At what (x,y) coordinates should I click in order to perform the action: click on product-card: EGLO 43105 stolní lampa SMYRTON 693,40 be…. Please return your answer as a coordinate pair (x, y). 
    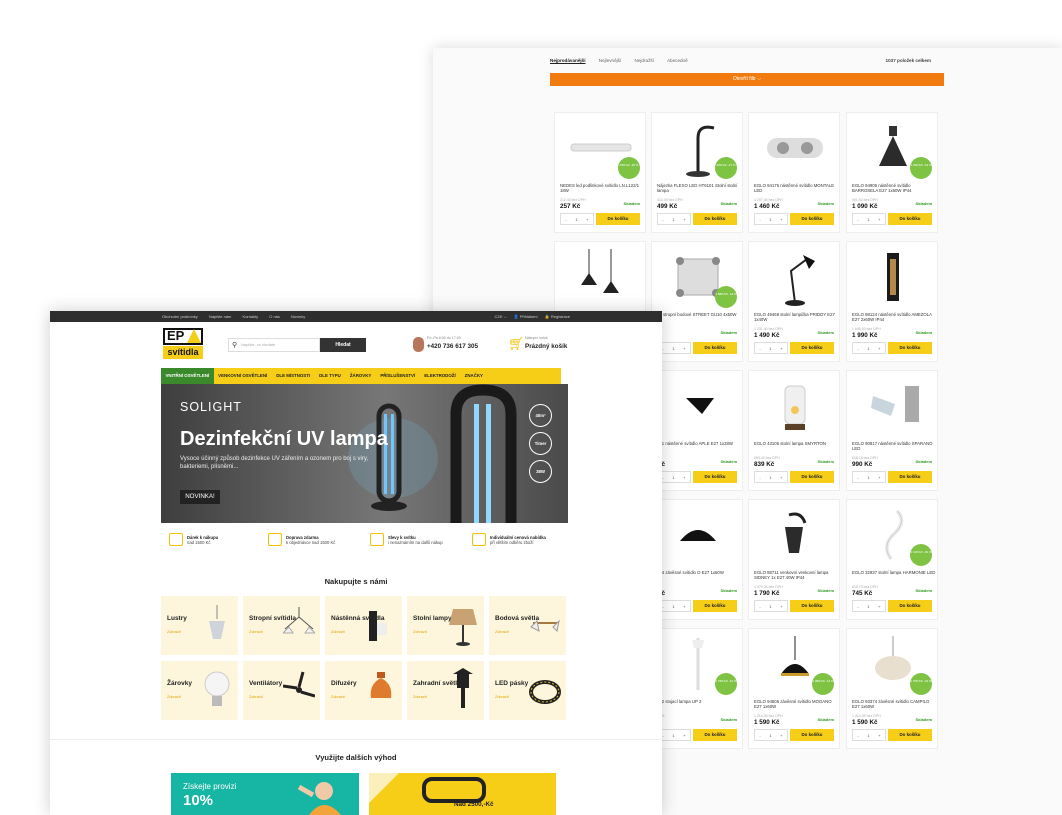
    Looking at the image, I should click on (794, 430).